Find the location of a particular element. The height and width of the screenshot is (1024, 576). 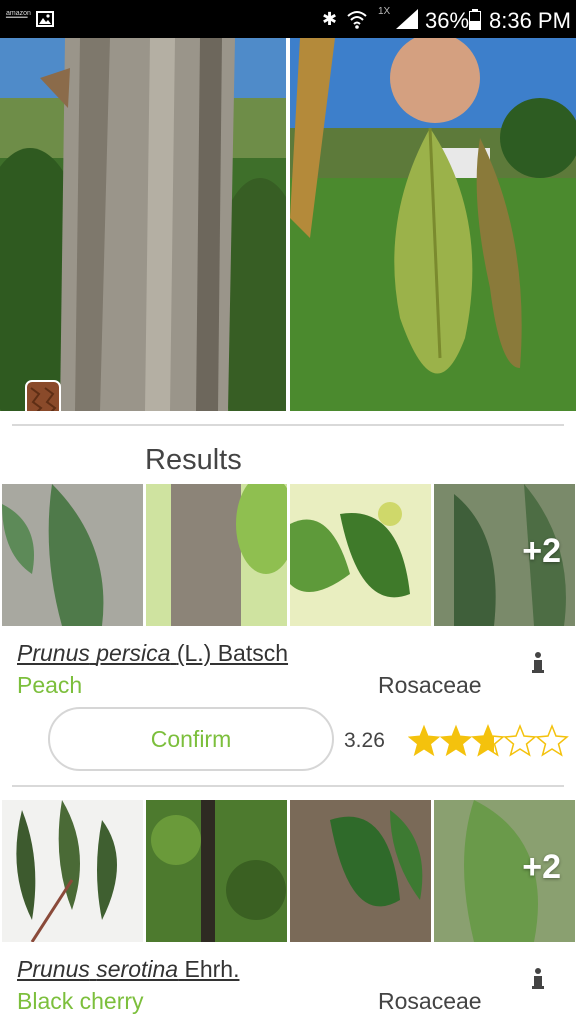

image-notification-icon is located at coordinates (45, 19).